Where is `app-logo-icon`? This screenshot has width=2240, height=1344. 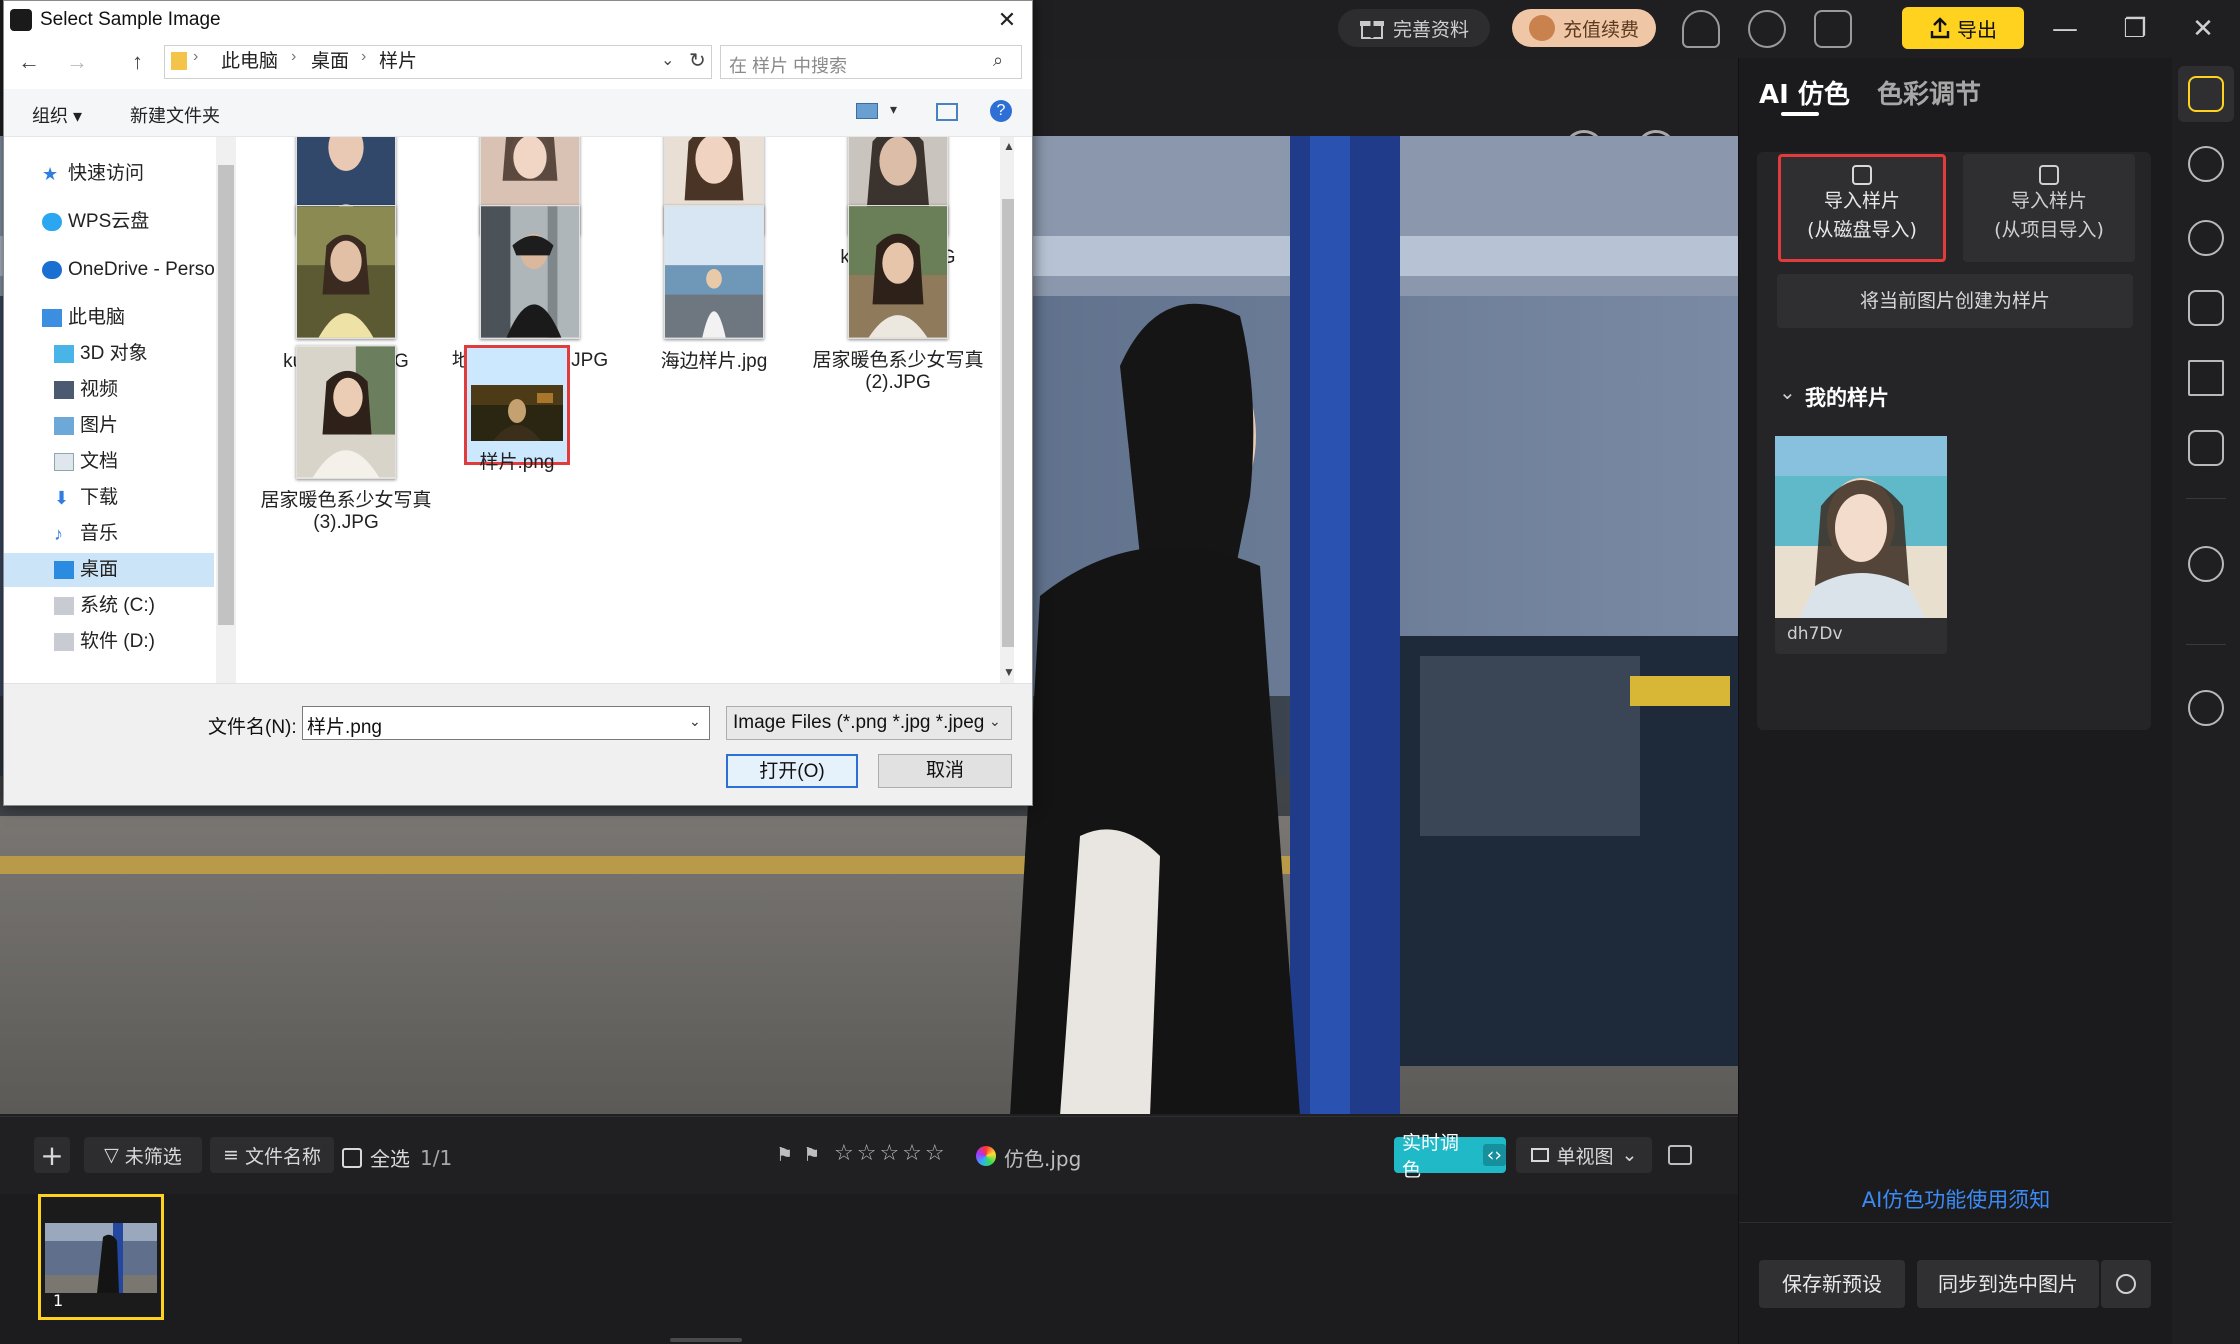 app-logo-icon is located at coordinates (21, 20).